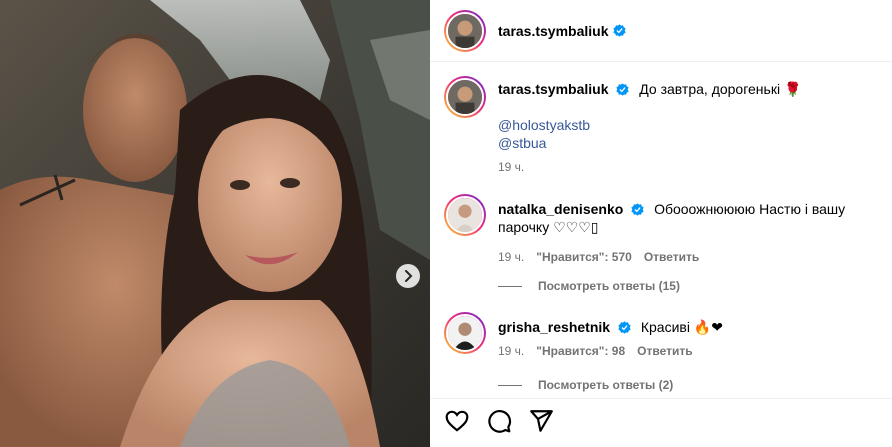 The height and width of the screenshot is (447, 892). I want to click on commenter-username: grisha_reshetnik, so click(554, 327).